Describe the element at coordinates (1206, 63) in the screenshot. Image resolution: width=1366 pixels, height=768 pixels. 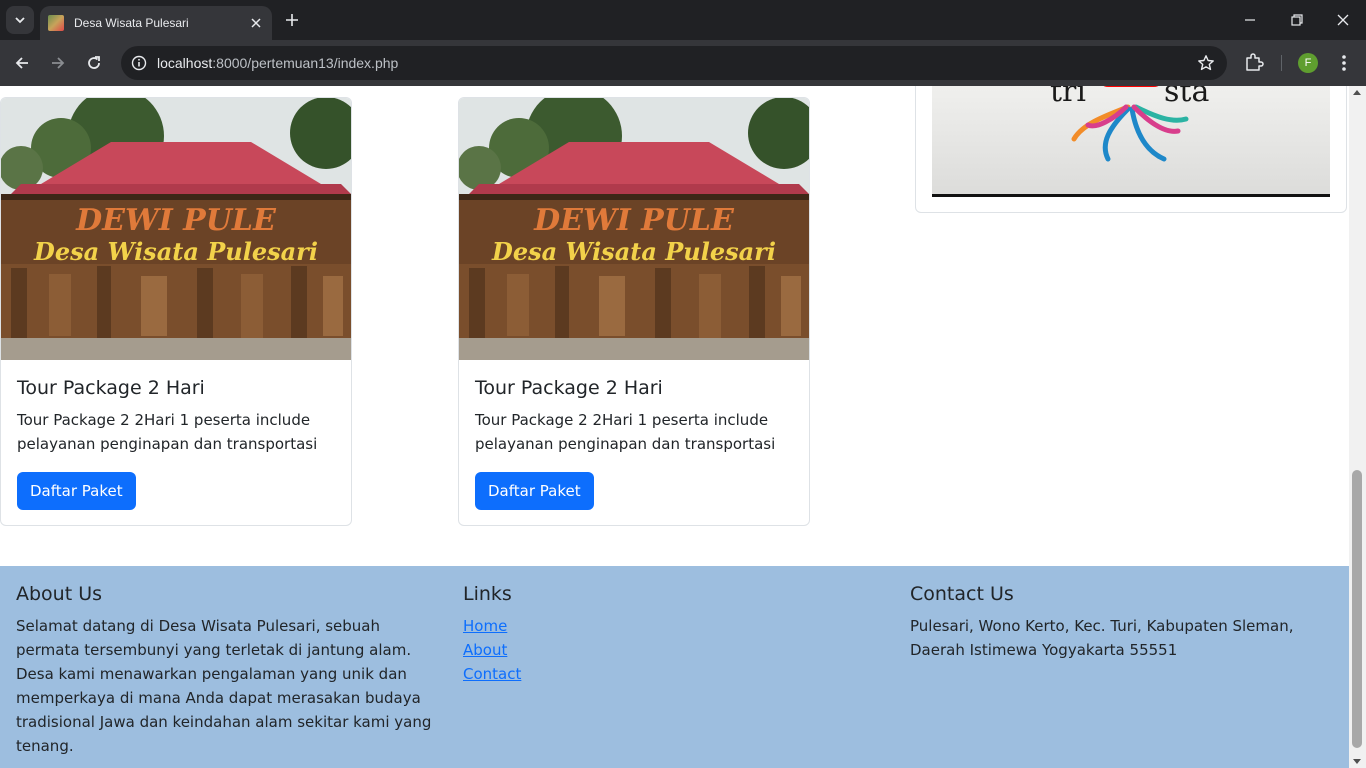
I see `bookmark-star-icon` at that location.